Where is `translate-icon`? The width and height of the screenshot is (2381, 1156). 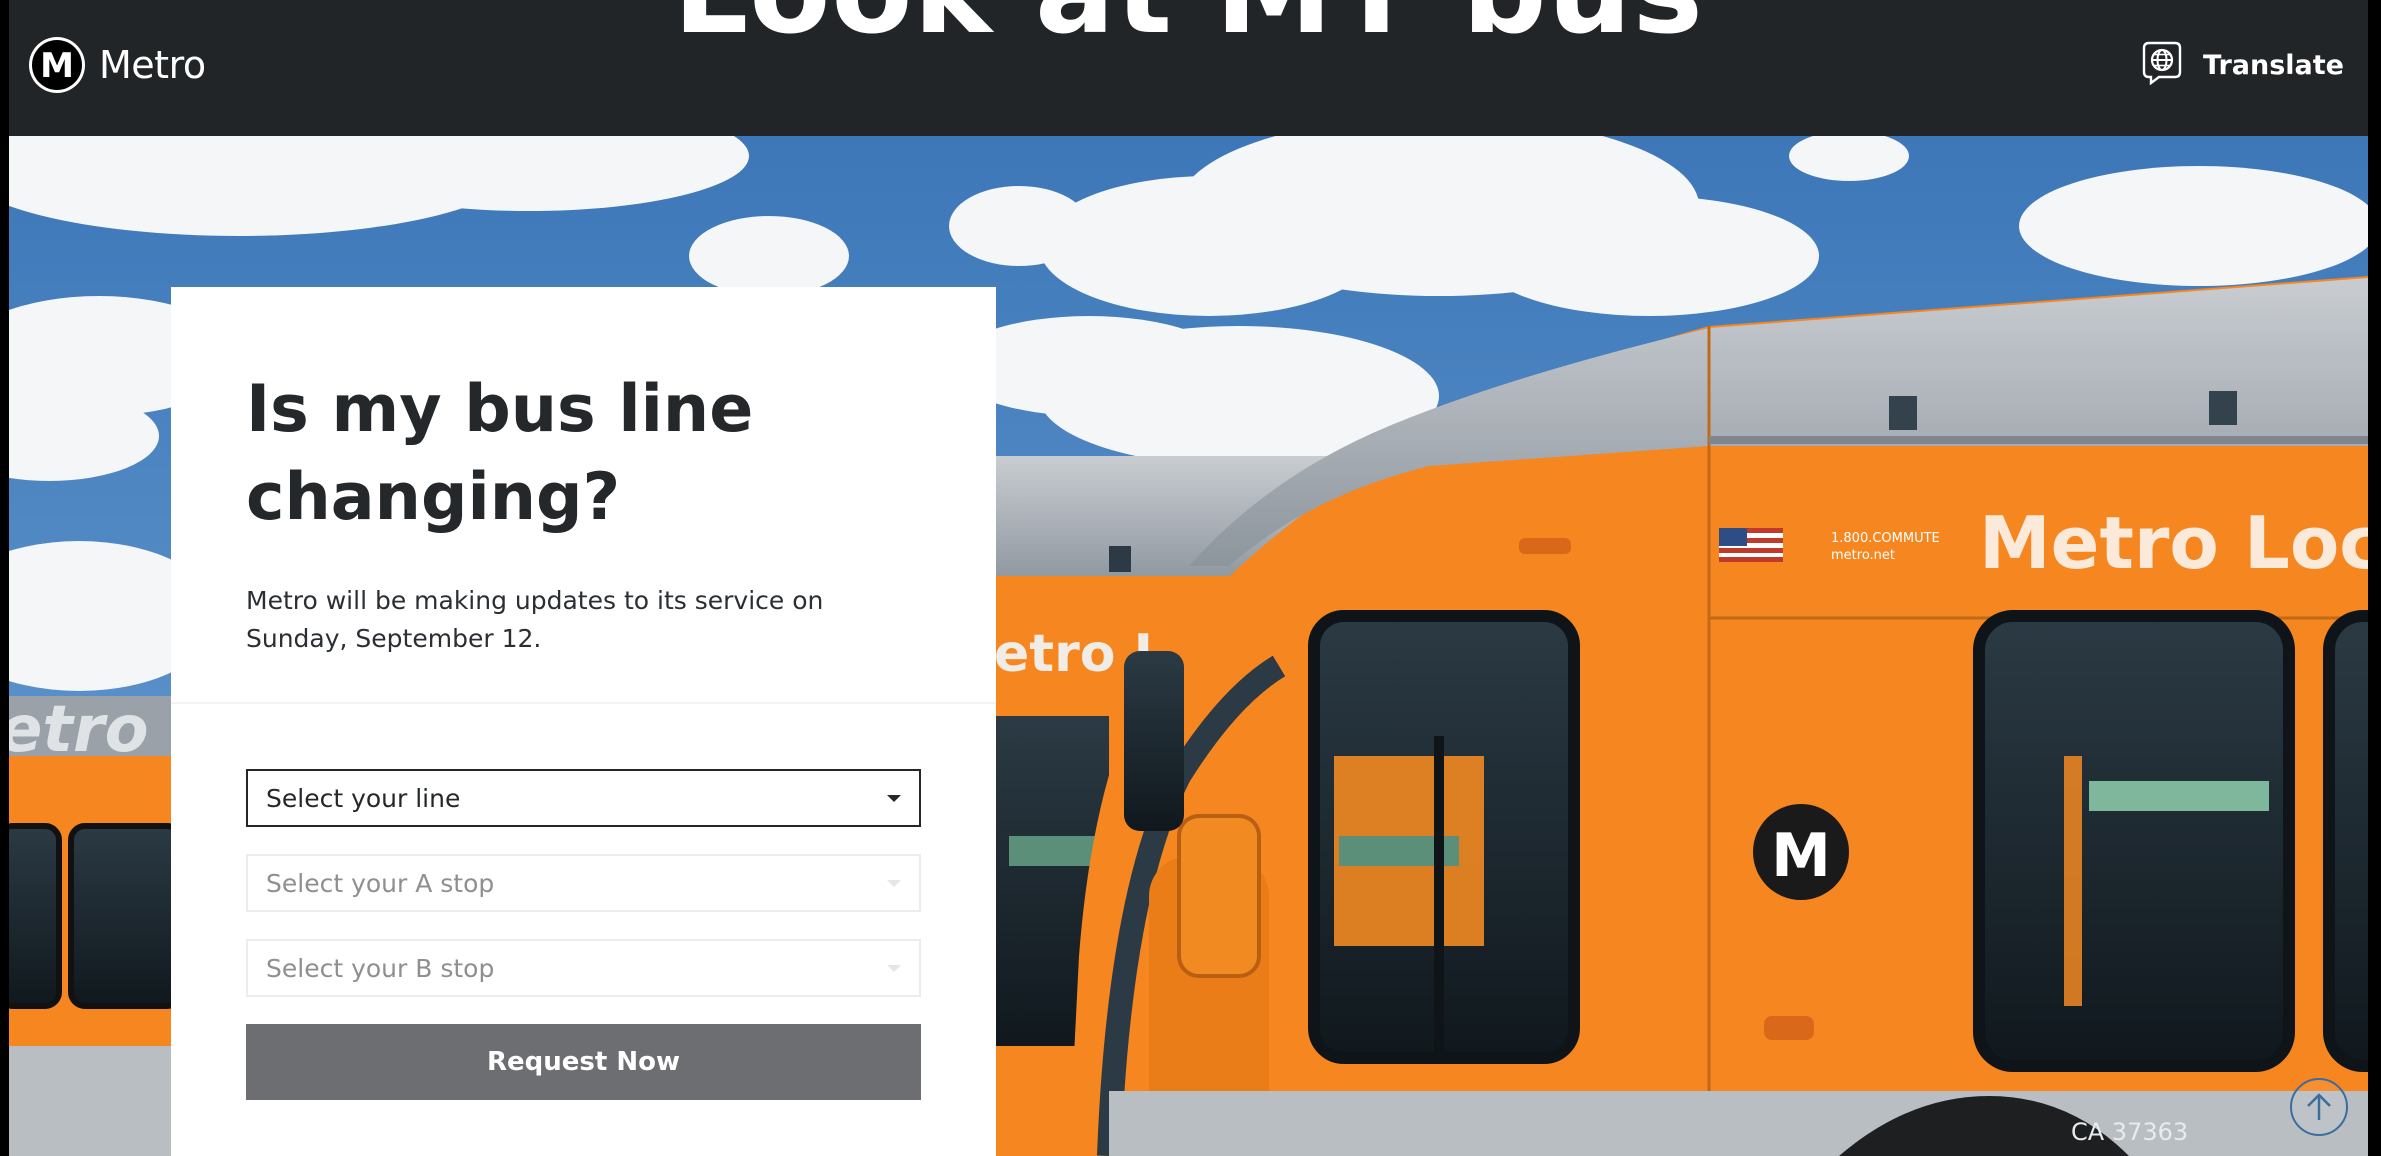
translate-icon is located at coordinates (2162, 65).